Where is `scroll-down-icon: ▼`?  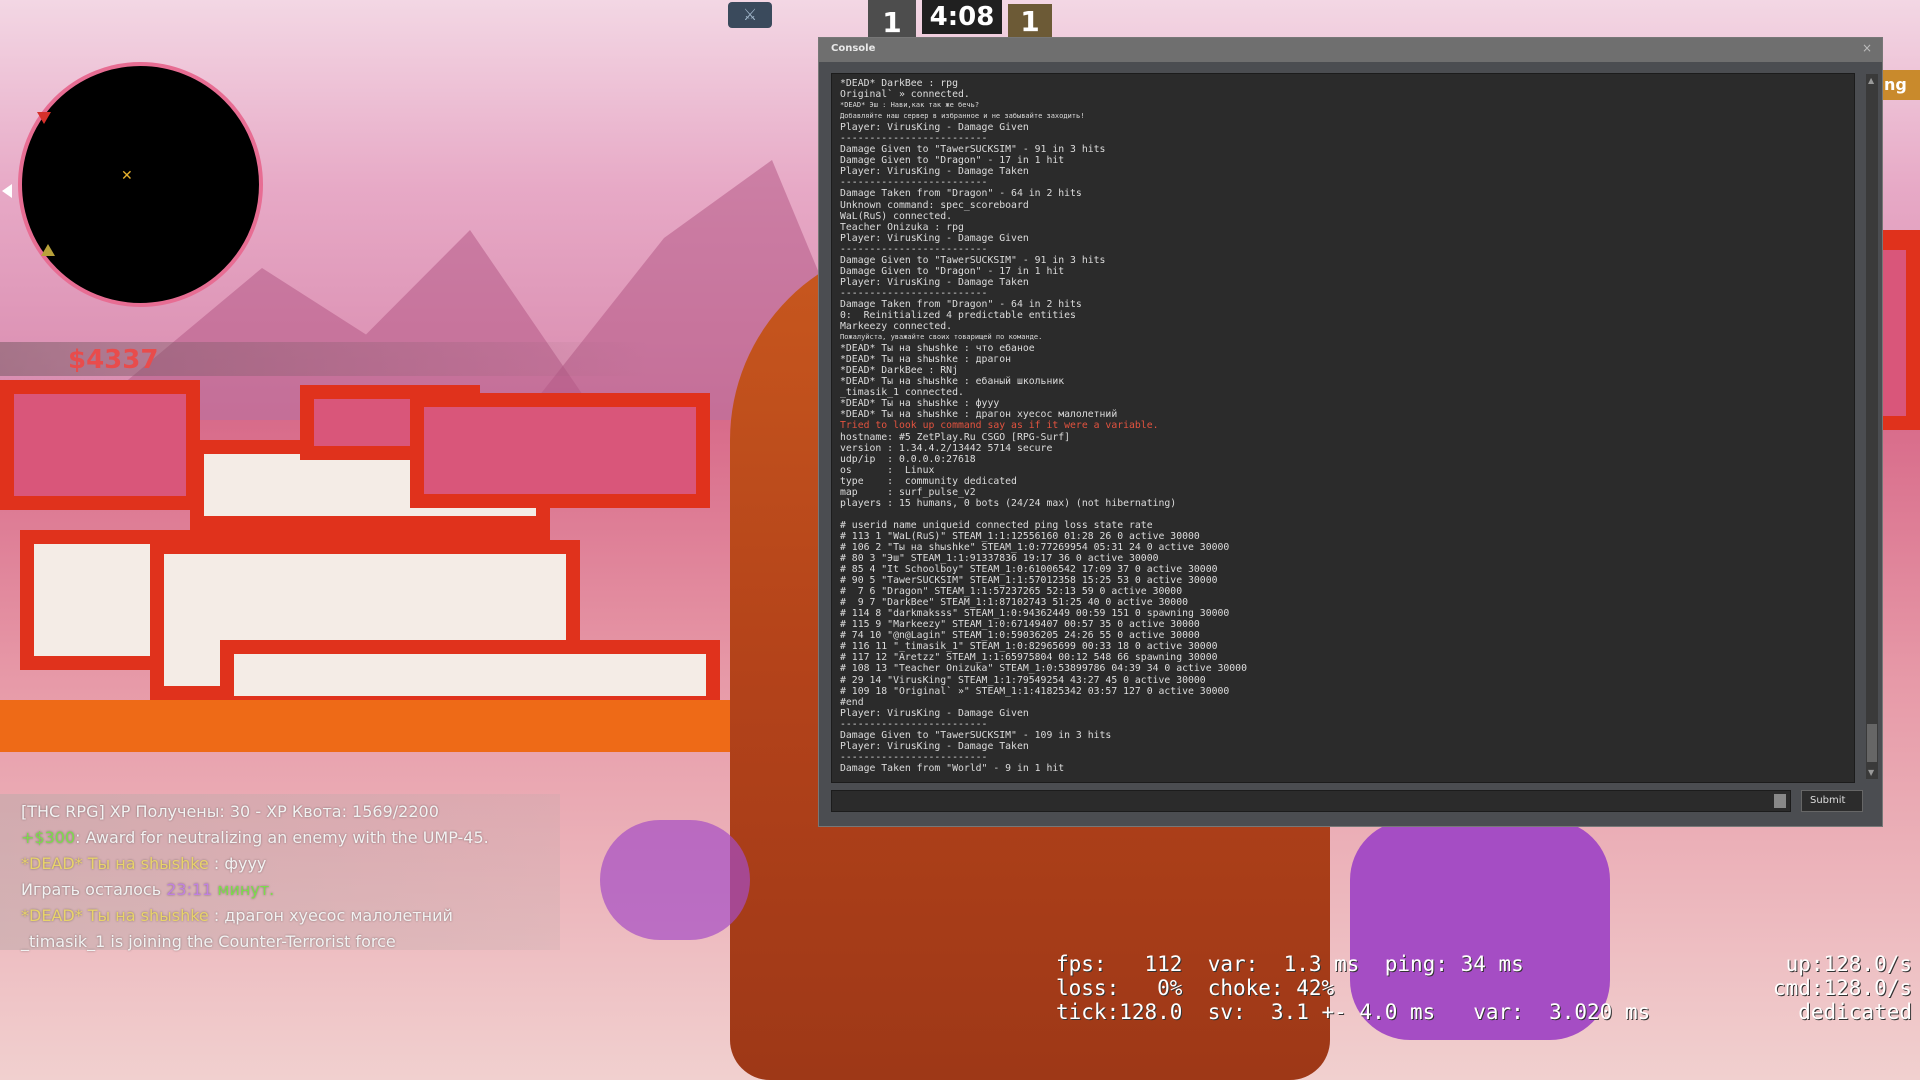 scroll-down-icon: ▼ is located at coordinates (1871, 772).